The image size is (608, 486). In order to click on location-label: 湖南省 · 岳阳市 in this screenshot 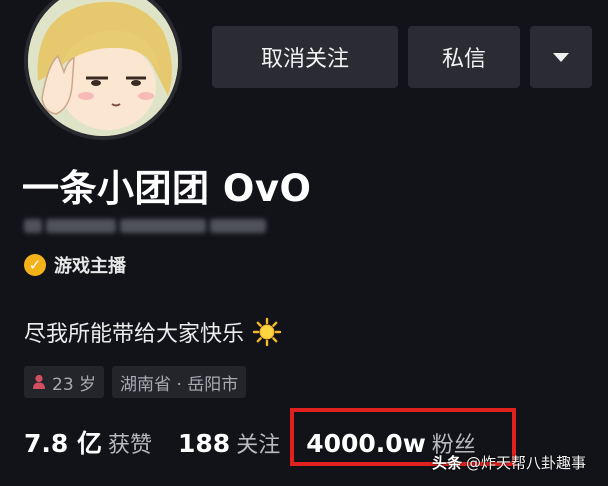, I will do `click(179, 384)`.